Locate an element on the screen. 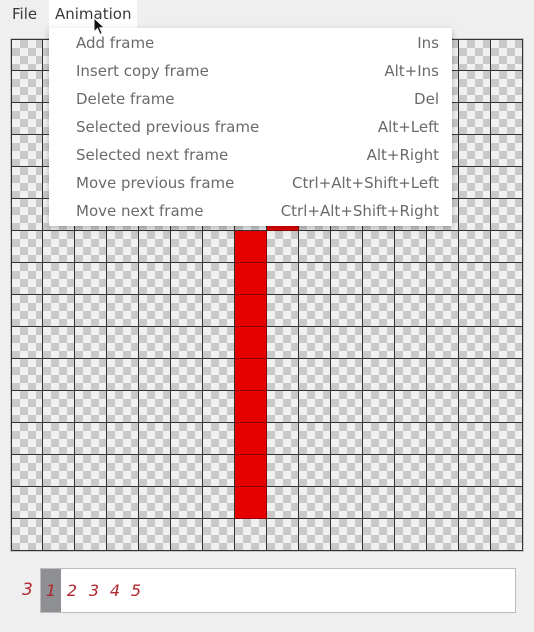  menu-item: Delete frame Del is located at coordinates (250, 99).